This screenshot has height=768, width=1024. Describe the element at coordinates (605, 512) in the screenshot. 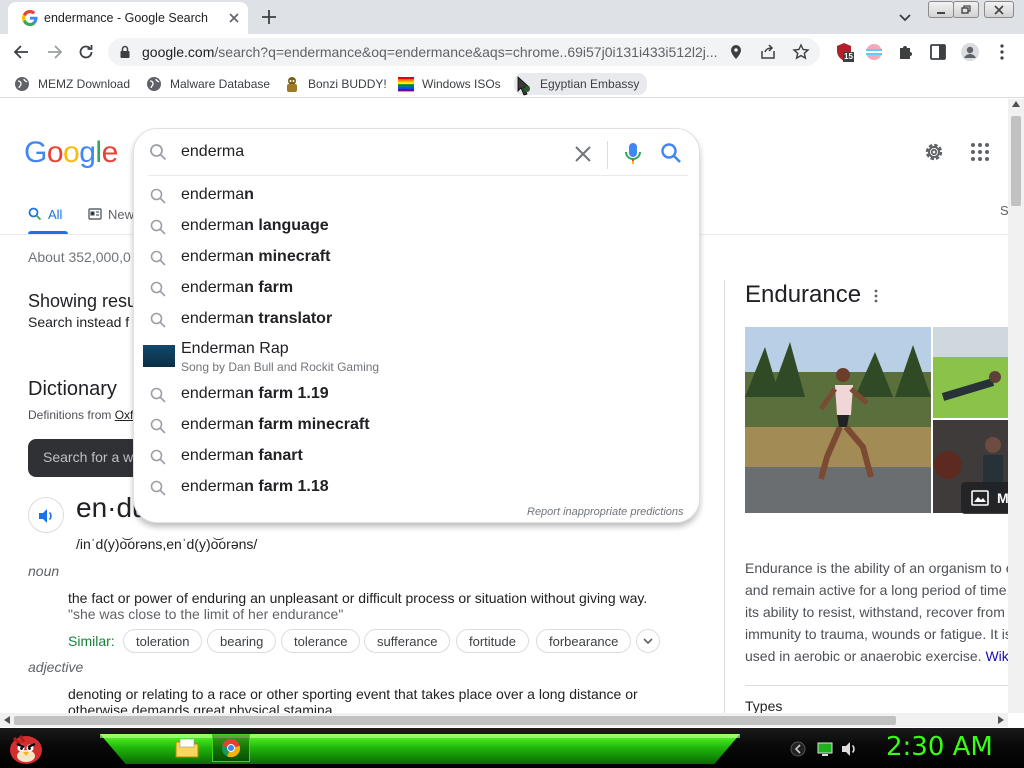

I see `report-predictions-link: Report inappropriate predictions` at that location.